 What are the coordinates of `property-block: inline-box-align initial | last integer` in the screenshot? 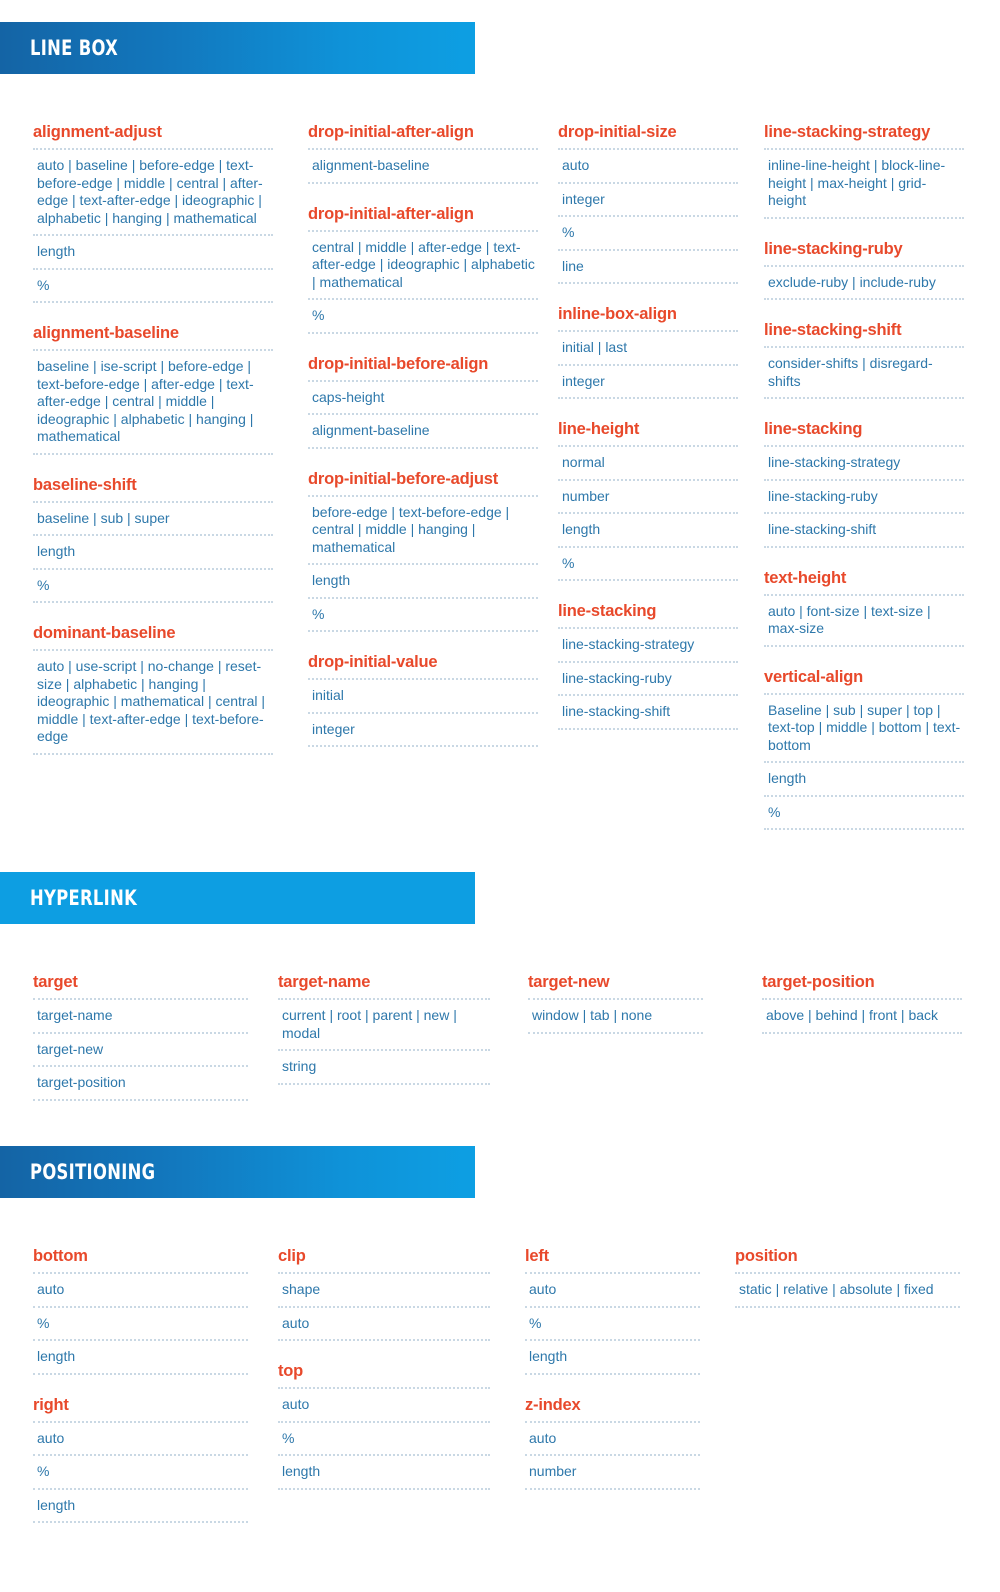 It's located at (648, 351).